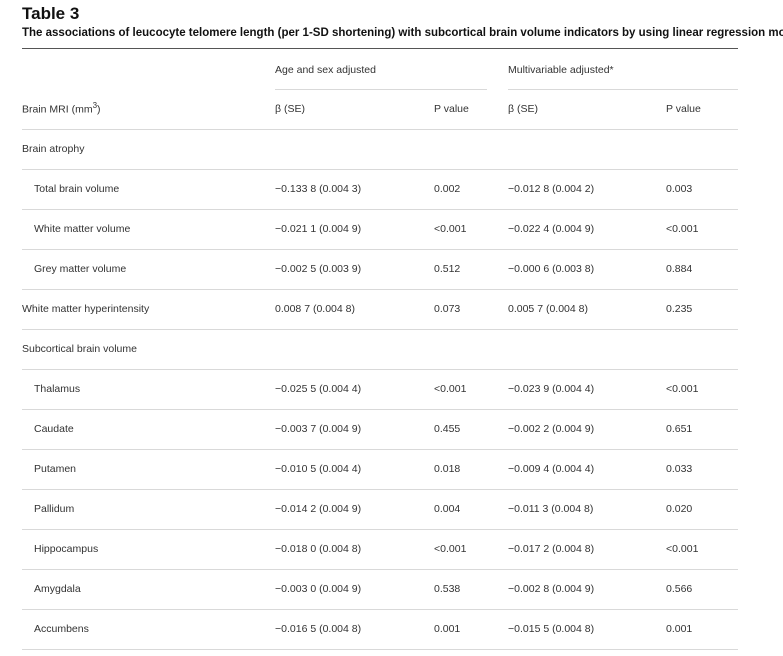 The width and height of the screenshot is (783, 656). What do you see at coordinates (318, 629) in the screenshot?
I see `beta-age-sex-cell: −0.016 5 (0.004 8)` at bounding box center [318, 629].